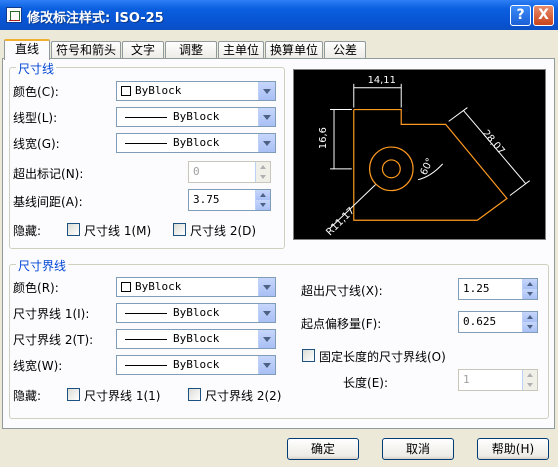  Describe the element at coordinates (36, 288) in the screenshot. I see `ext-color-label: 颜色(R):` at that location.